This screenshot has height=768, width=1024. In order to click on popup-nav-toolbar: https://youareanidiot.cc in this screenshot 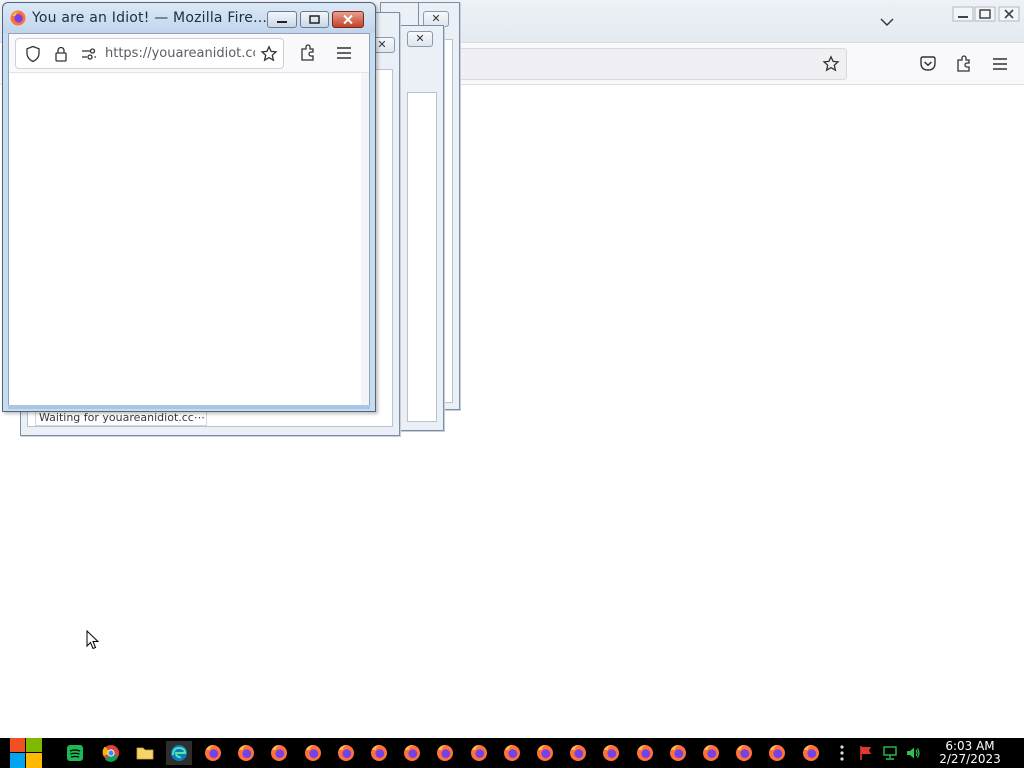, I will do `click(189, 53)`.